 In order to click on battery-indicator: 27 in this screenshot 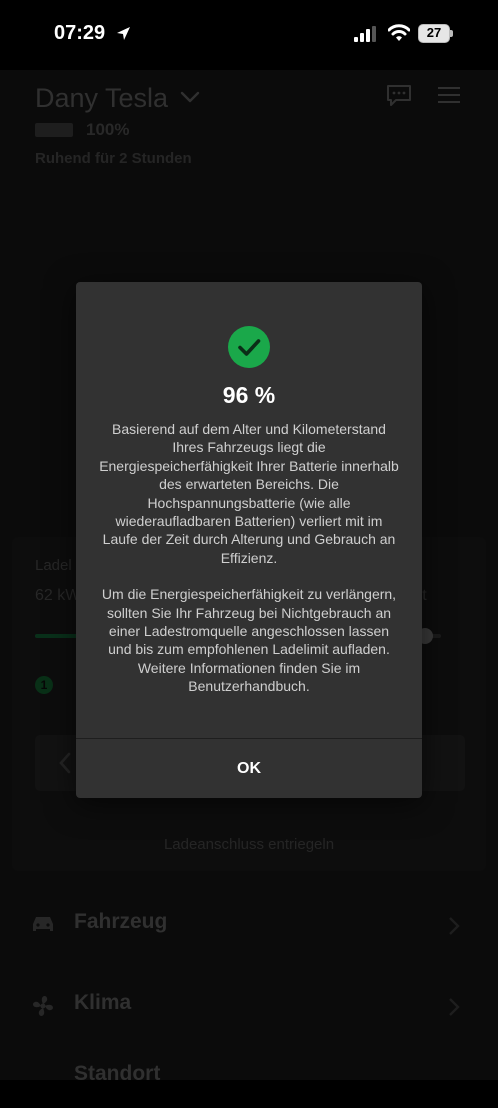, I will do `click(435, 33)`.